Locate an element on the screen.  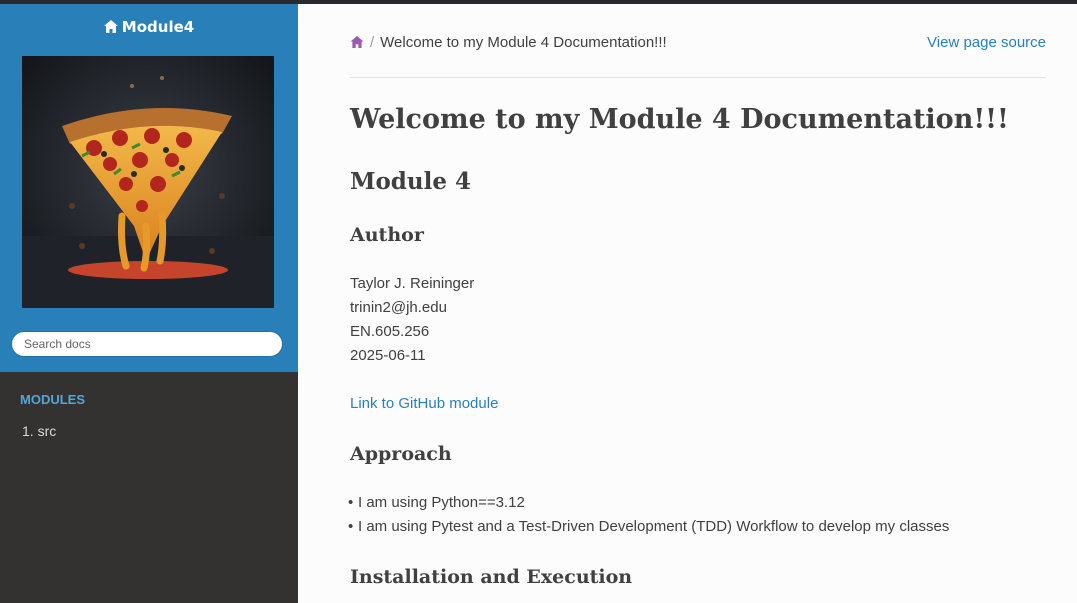
pizza-logo-image is located at coordinates (148, 182).